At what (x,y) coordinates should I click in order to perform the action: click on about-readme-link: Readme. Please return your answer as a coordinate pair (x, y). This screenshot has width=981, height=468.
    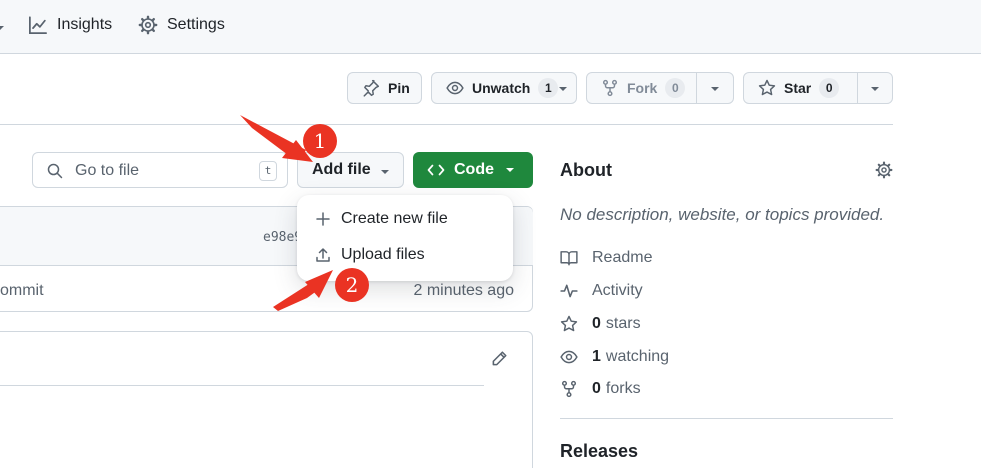
    Looking at the image, I should click on (606, 258).